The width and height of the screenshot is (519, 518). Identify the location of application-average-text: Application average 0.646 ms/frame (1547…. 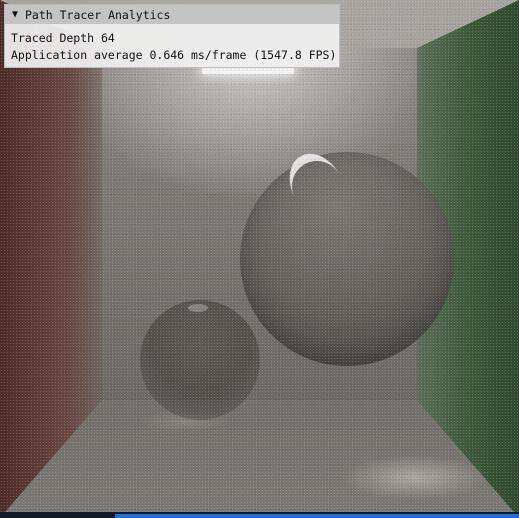
(174, 55).